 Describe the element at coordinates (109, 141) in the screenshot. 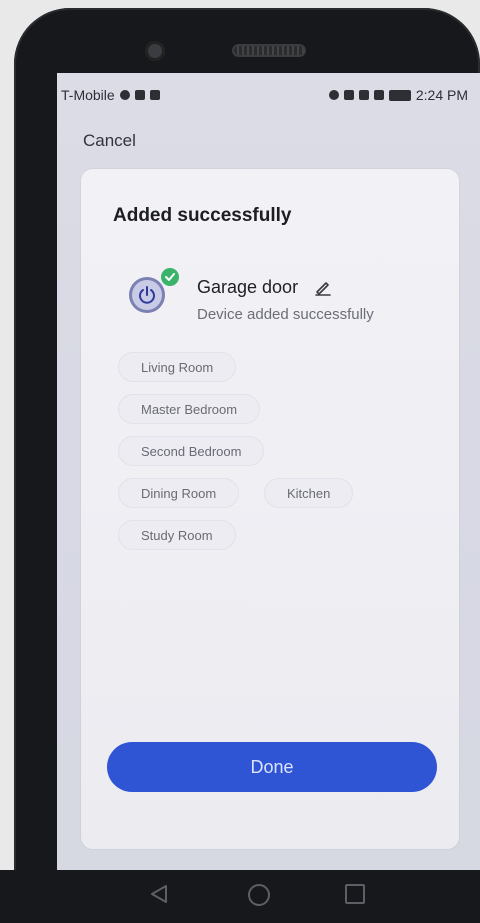

I see `cancel-button: Cancel` at that location.